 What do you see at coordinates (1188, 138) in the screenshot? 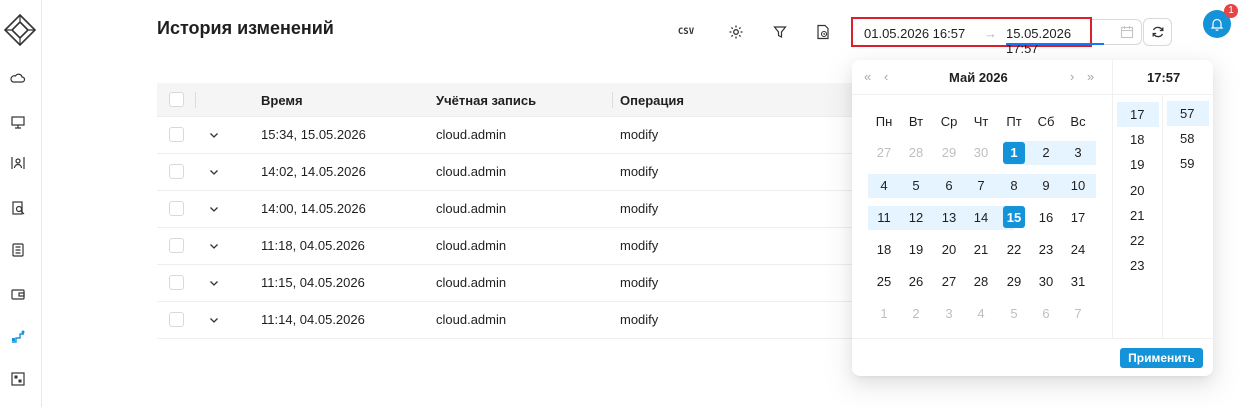
I see `minute-option: 58` at bounding box center [1188, 138].